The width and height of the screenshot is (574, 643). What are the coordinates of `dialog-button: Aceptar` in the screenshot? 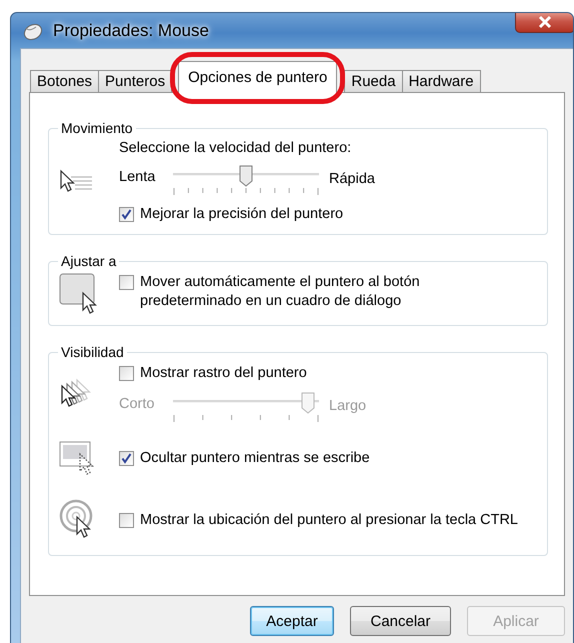 It's located at (292, 621).